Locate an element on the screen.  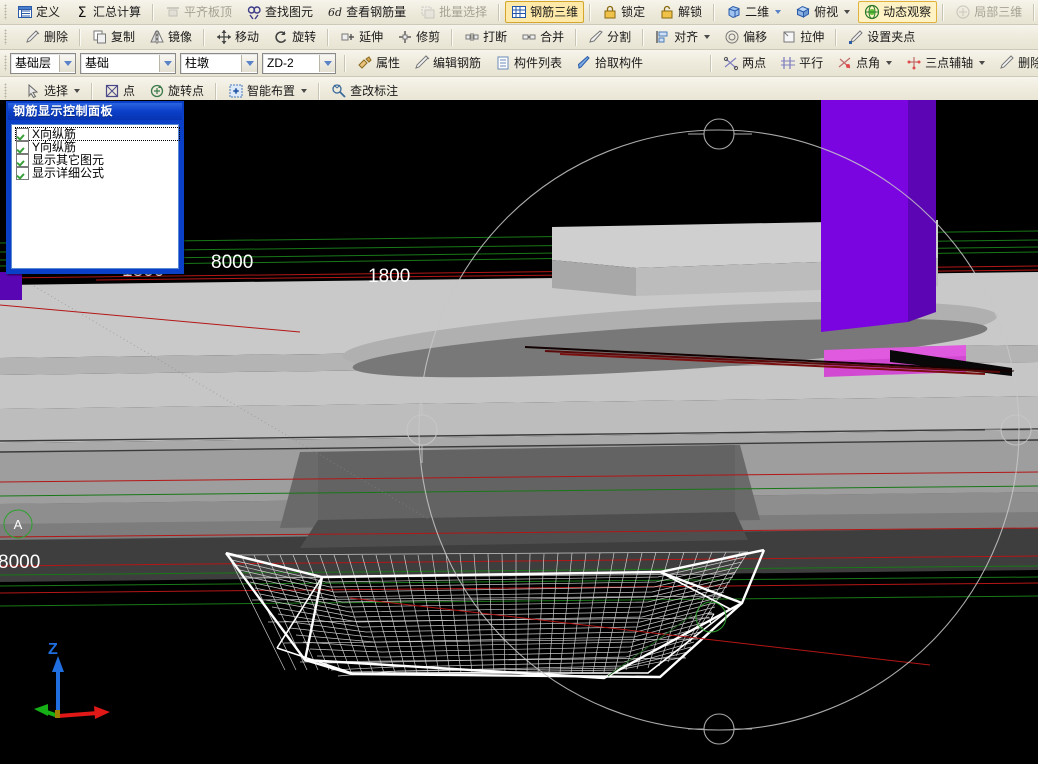
toolbar-button-smart-layout: 智能布置 is located at coordinates (267, 91).